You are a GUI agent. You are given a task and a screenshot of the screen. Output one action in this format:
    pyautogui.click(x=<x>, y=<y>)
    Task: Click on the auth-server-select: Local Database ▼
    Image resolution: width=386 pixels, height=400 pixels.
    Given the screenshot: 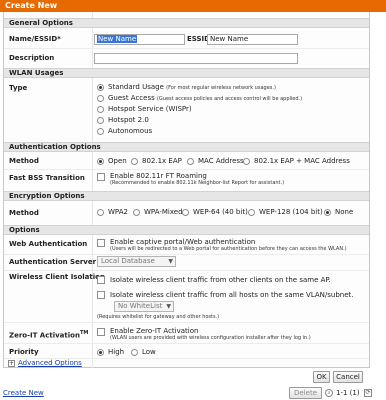 What is the action you would take?
    pyautogui.click(x=136, y=261)
    